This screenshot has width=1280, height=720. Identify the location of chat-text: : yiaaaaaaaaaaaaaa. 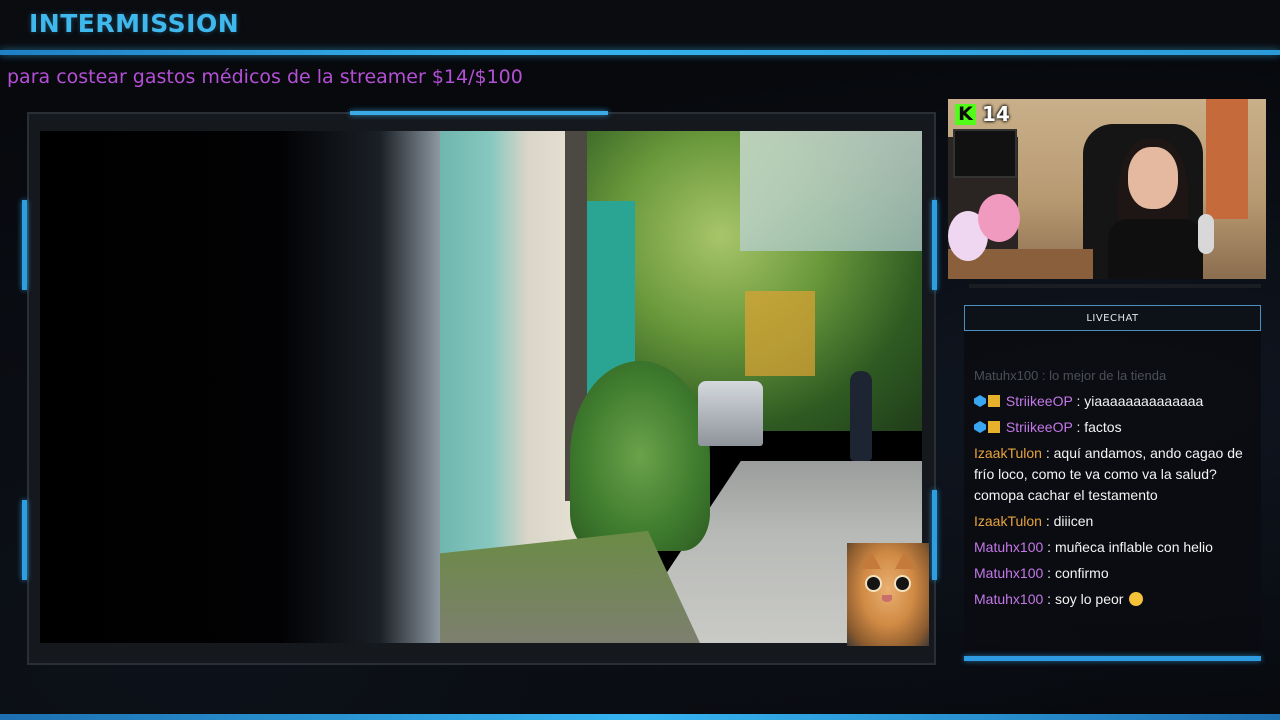
(1138, 401).